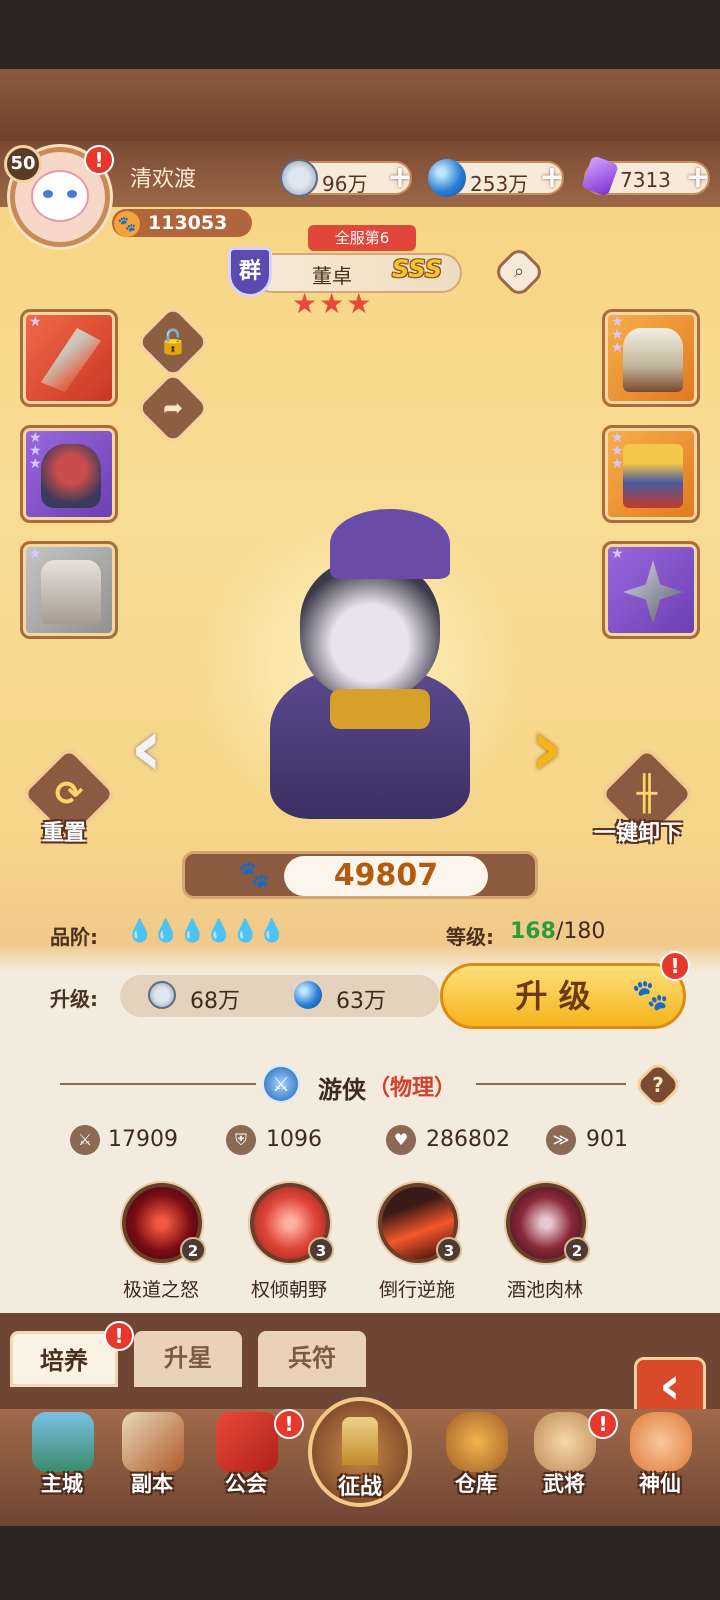 The image size is (720, 1600). Describe the element at coordinates (246, 1484) in the screenshot. I see `nav-label: 公会` at that location.